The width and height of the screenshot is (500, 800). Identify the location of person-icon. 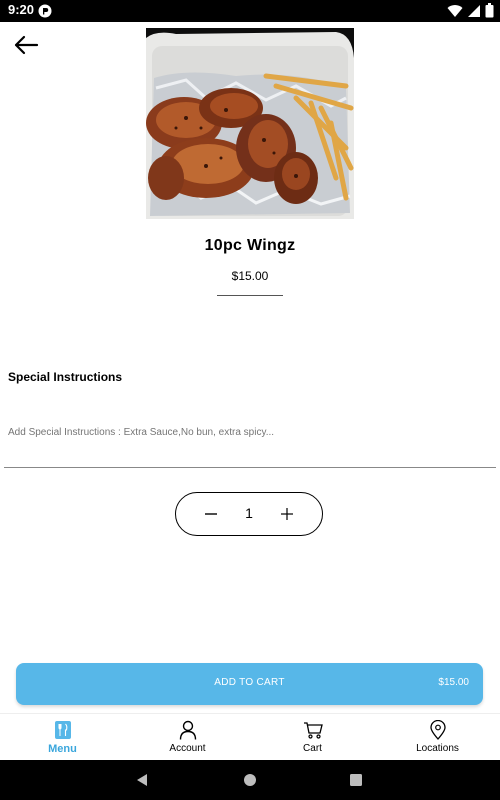
(187, 730).